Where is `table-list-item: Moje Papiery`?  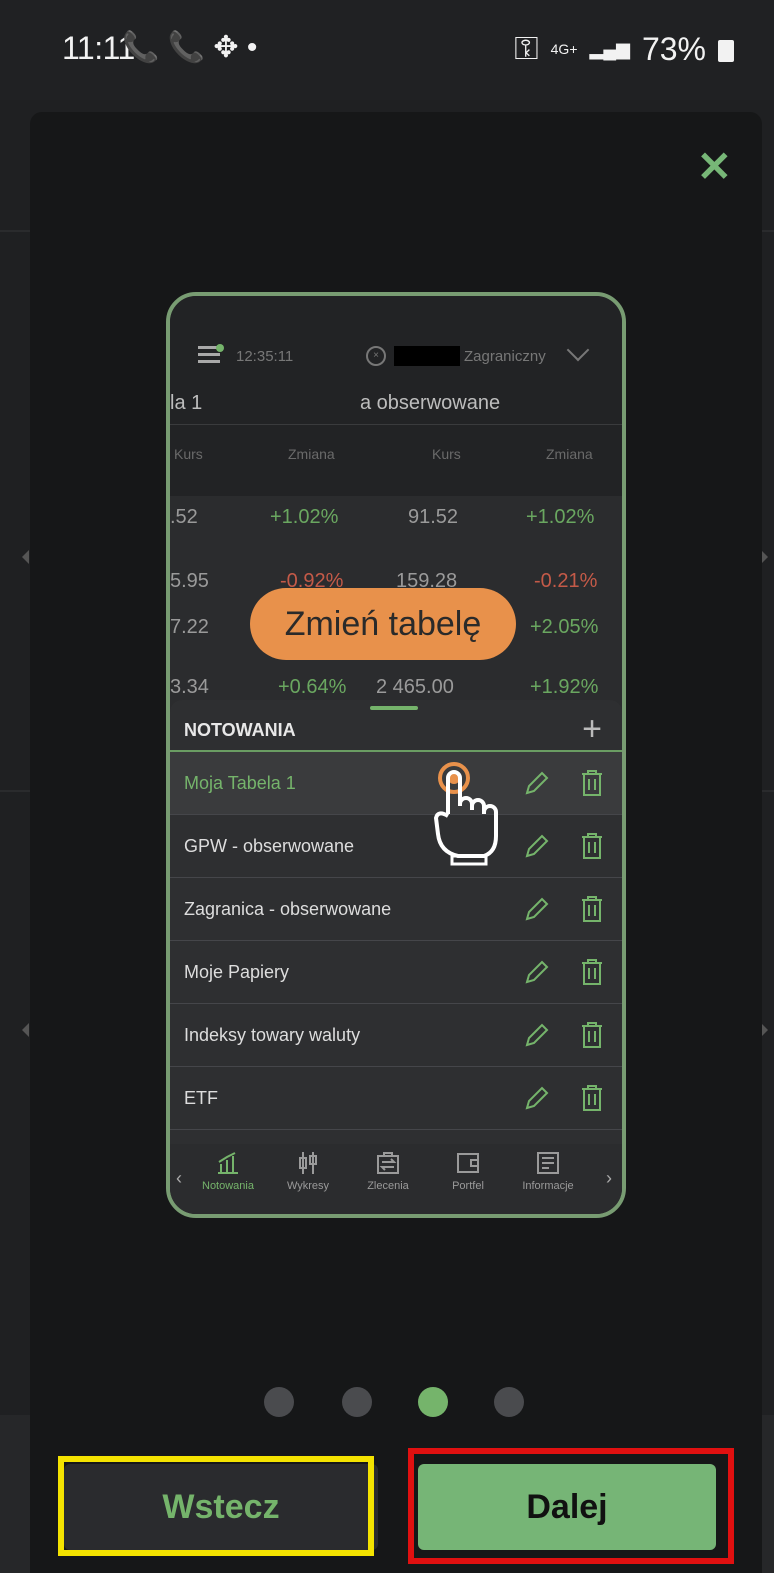
table-list-item: Moje Papiery is located at coordinates (396, 972).